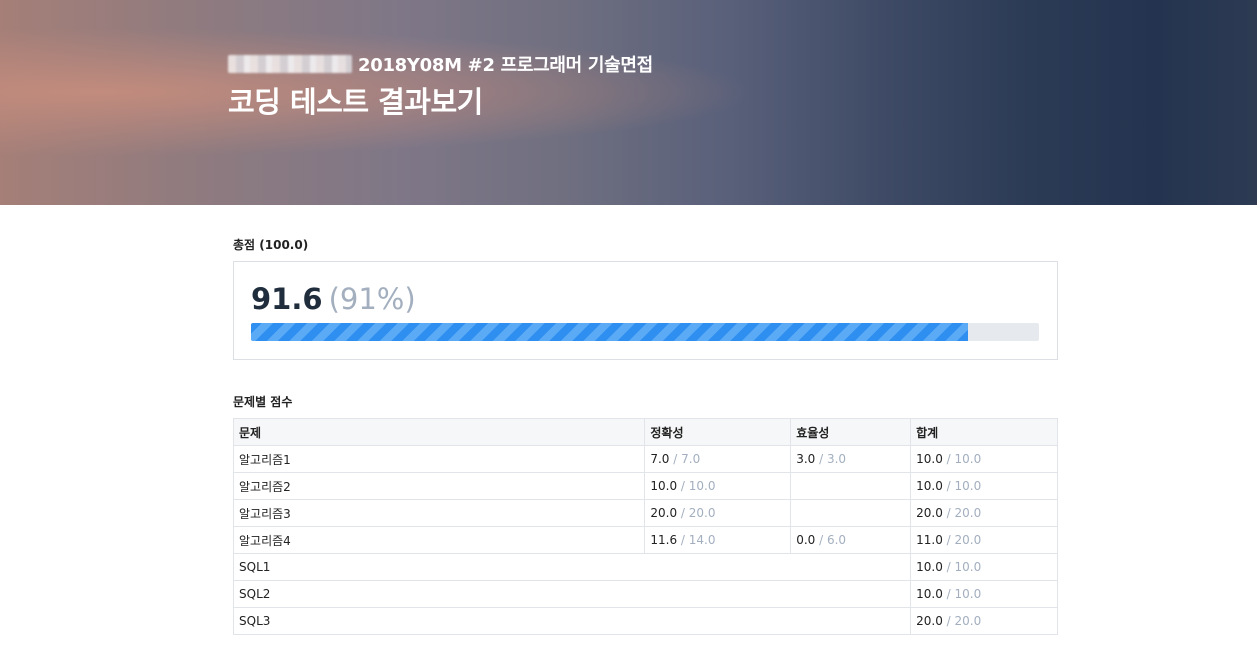  I want to click on column-header-problem: 문제, so click(439, 432).